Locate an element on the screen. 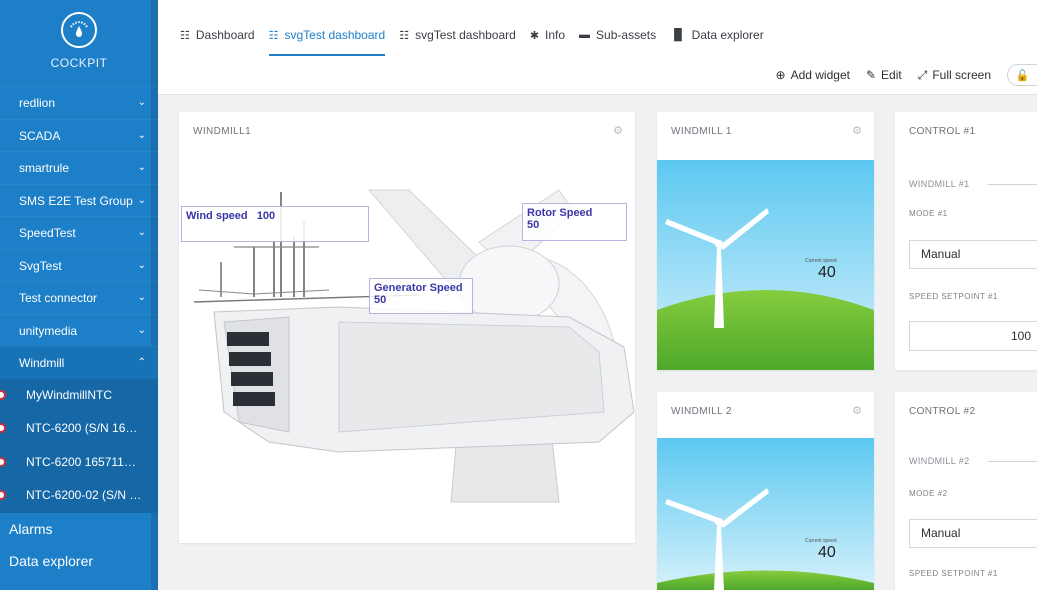 The height and width of the screenshot is (590, 1037). edit-label: Edit is located at coordinates (891, 75).